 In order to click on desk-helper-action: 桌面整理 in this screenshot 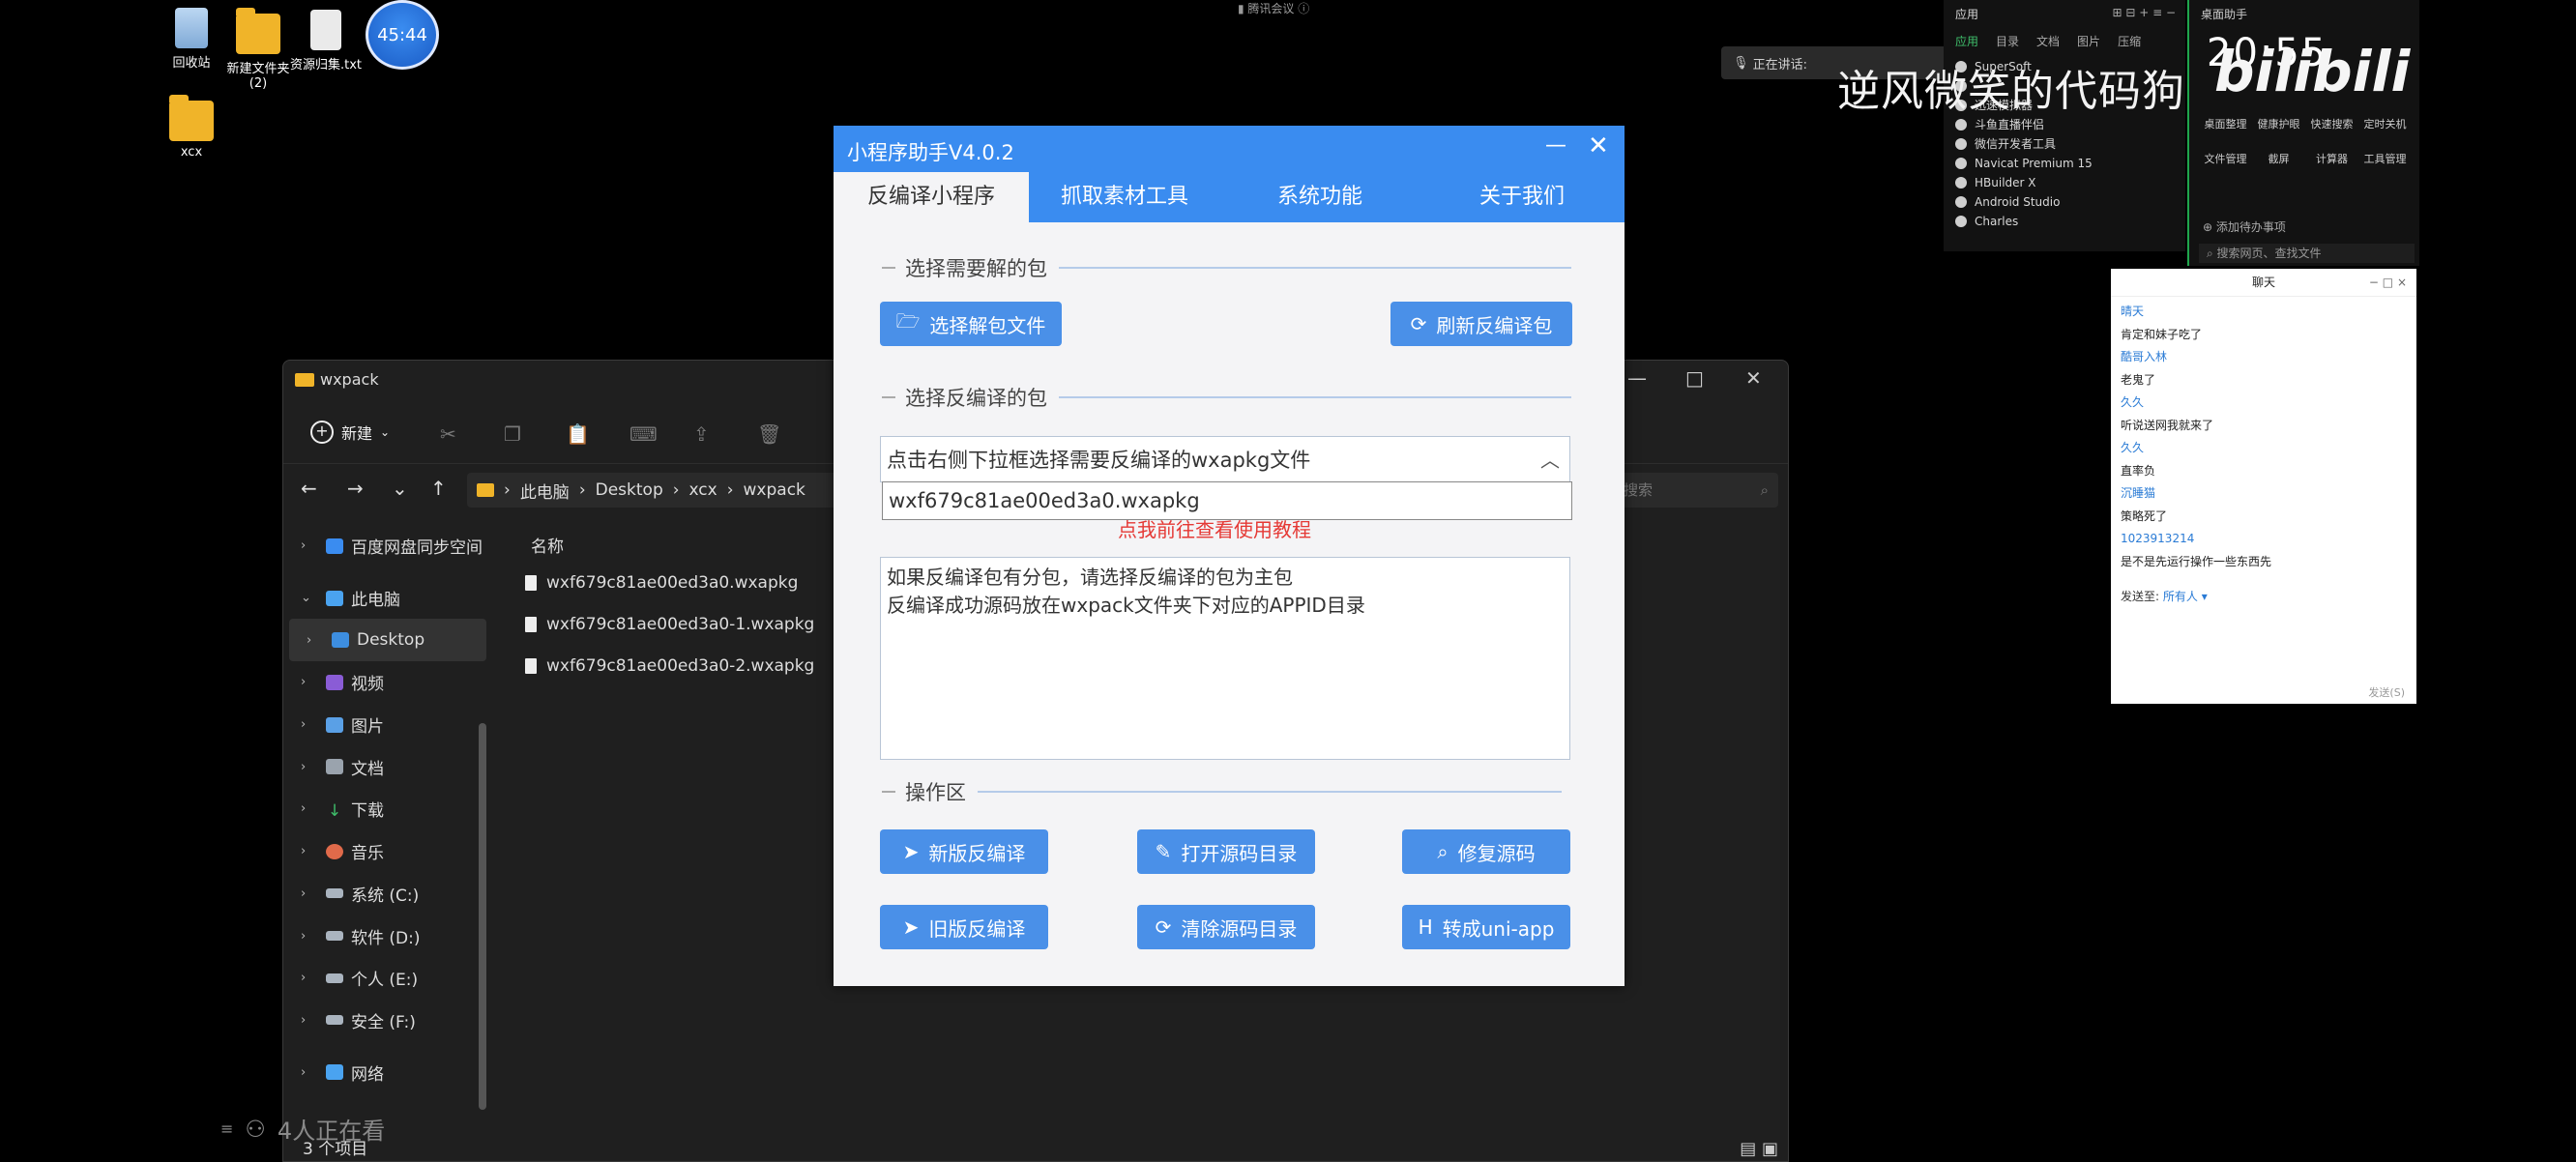, I will do `click(2225, 123)`.